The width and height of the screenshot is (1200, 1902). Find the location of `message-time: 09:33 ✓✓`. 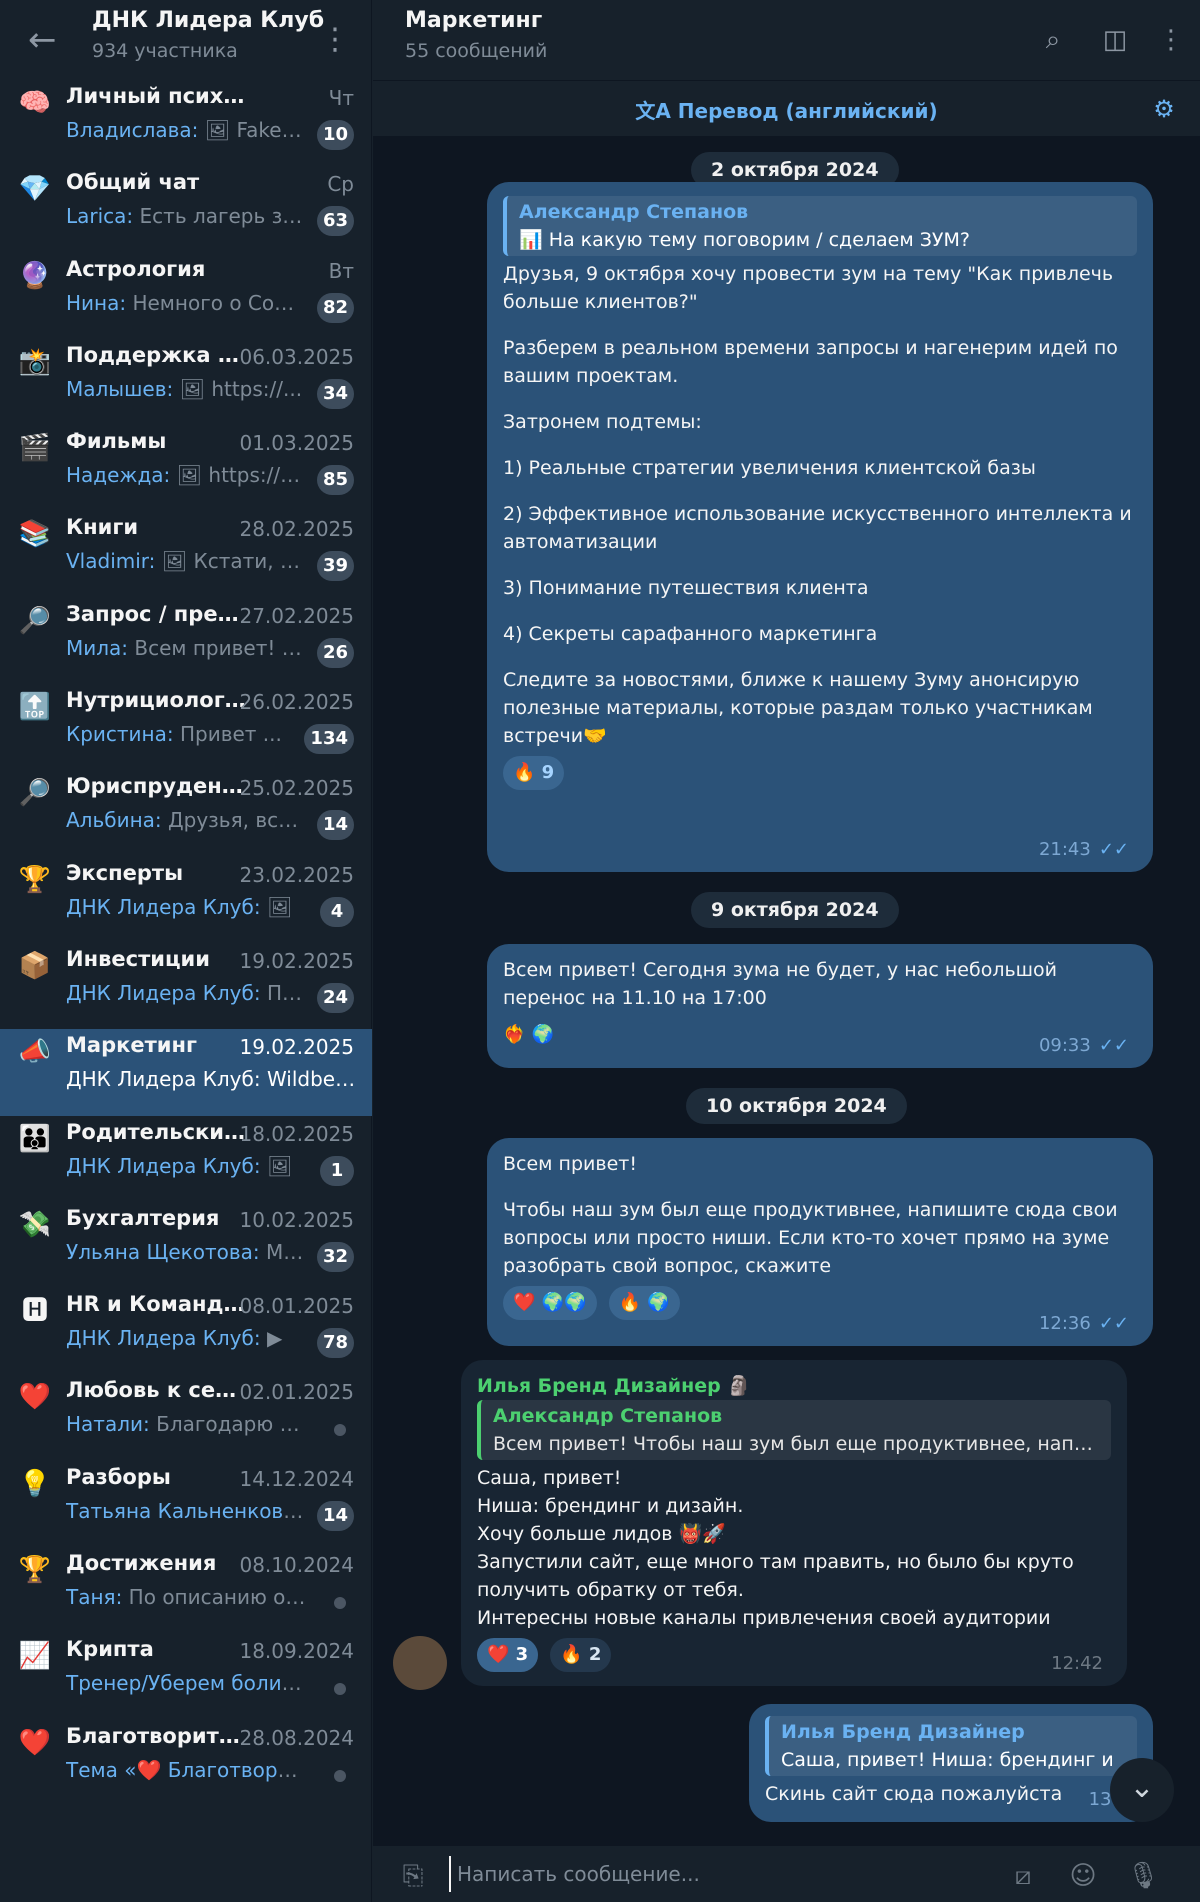

message-time: 09:33 ✓✓ is located at coordinates (1083, 1045).